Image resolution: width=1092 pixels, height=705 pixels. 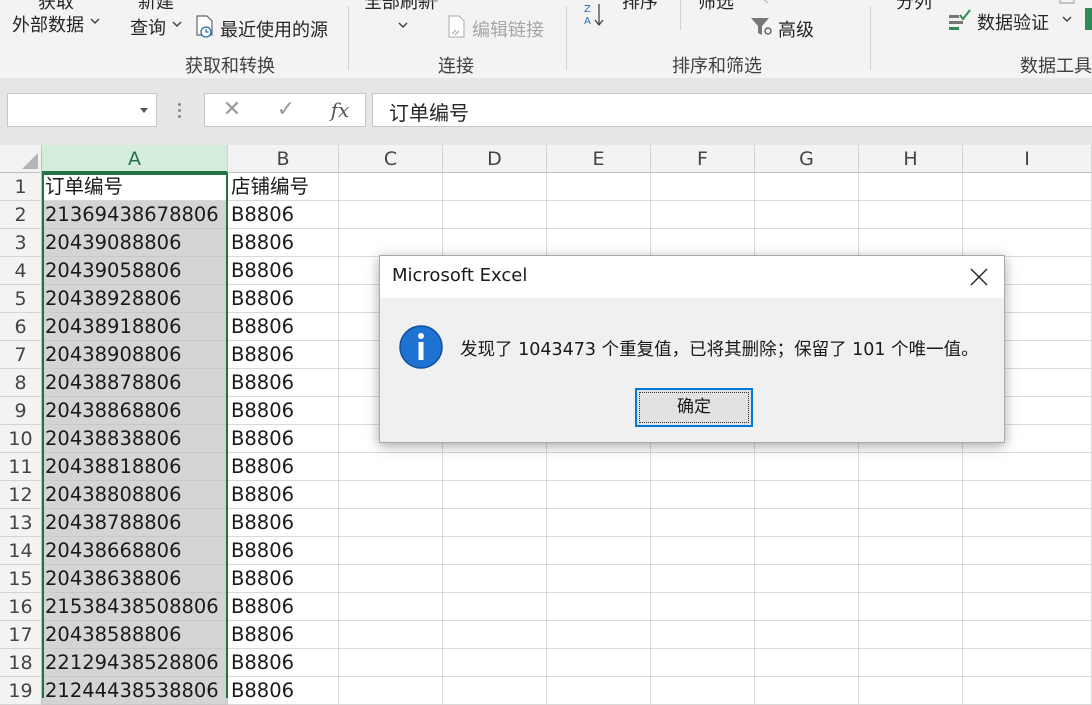 I want to click on cell-c3, so click(x=391, y=243).